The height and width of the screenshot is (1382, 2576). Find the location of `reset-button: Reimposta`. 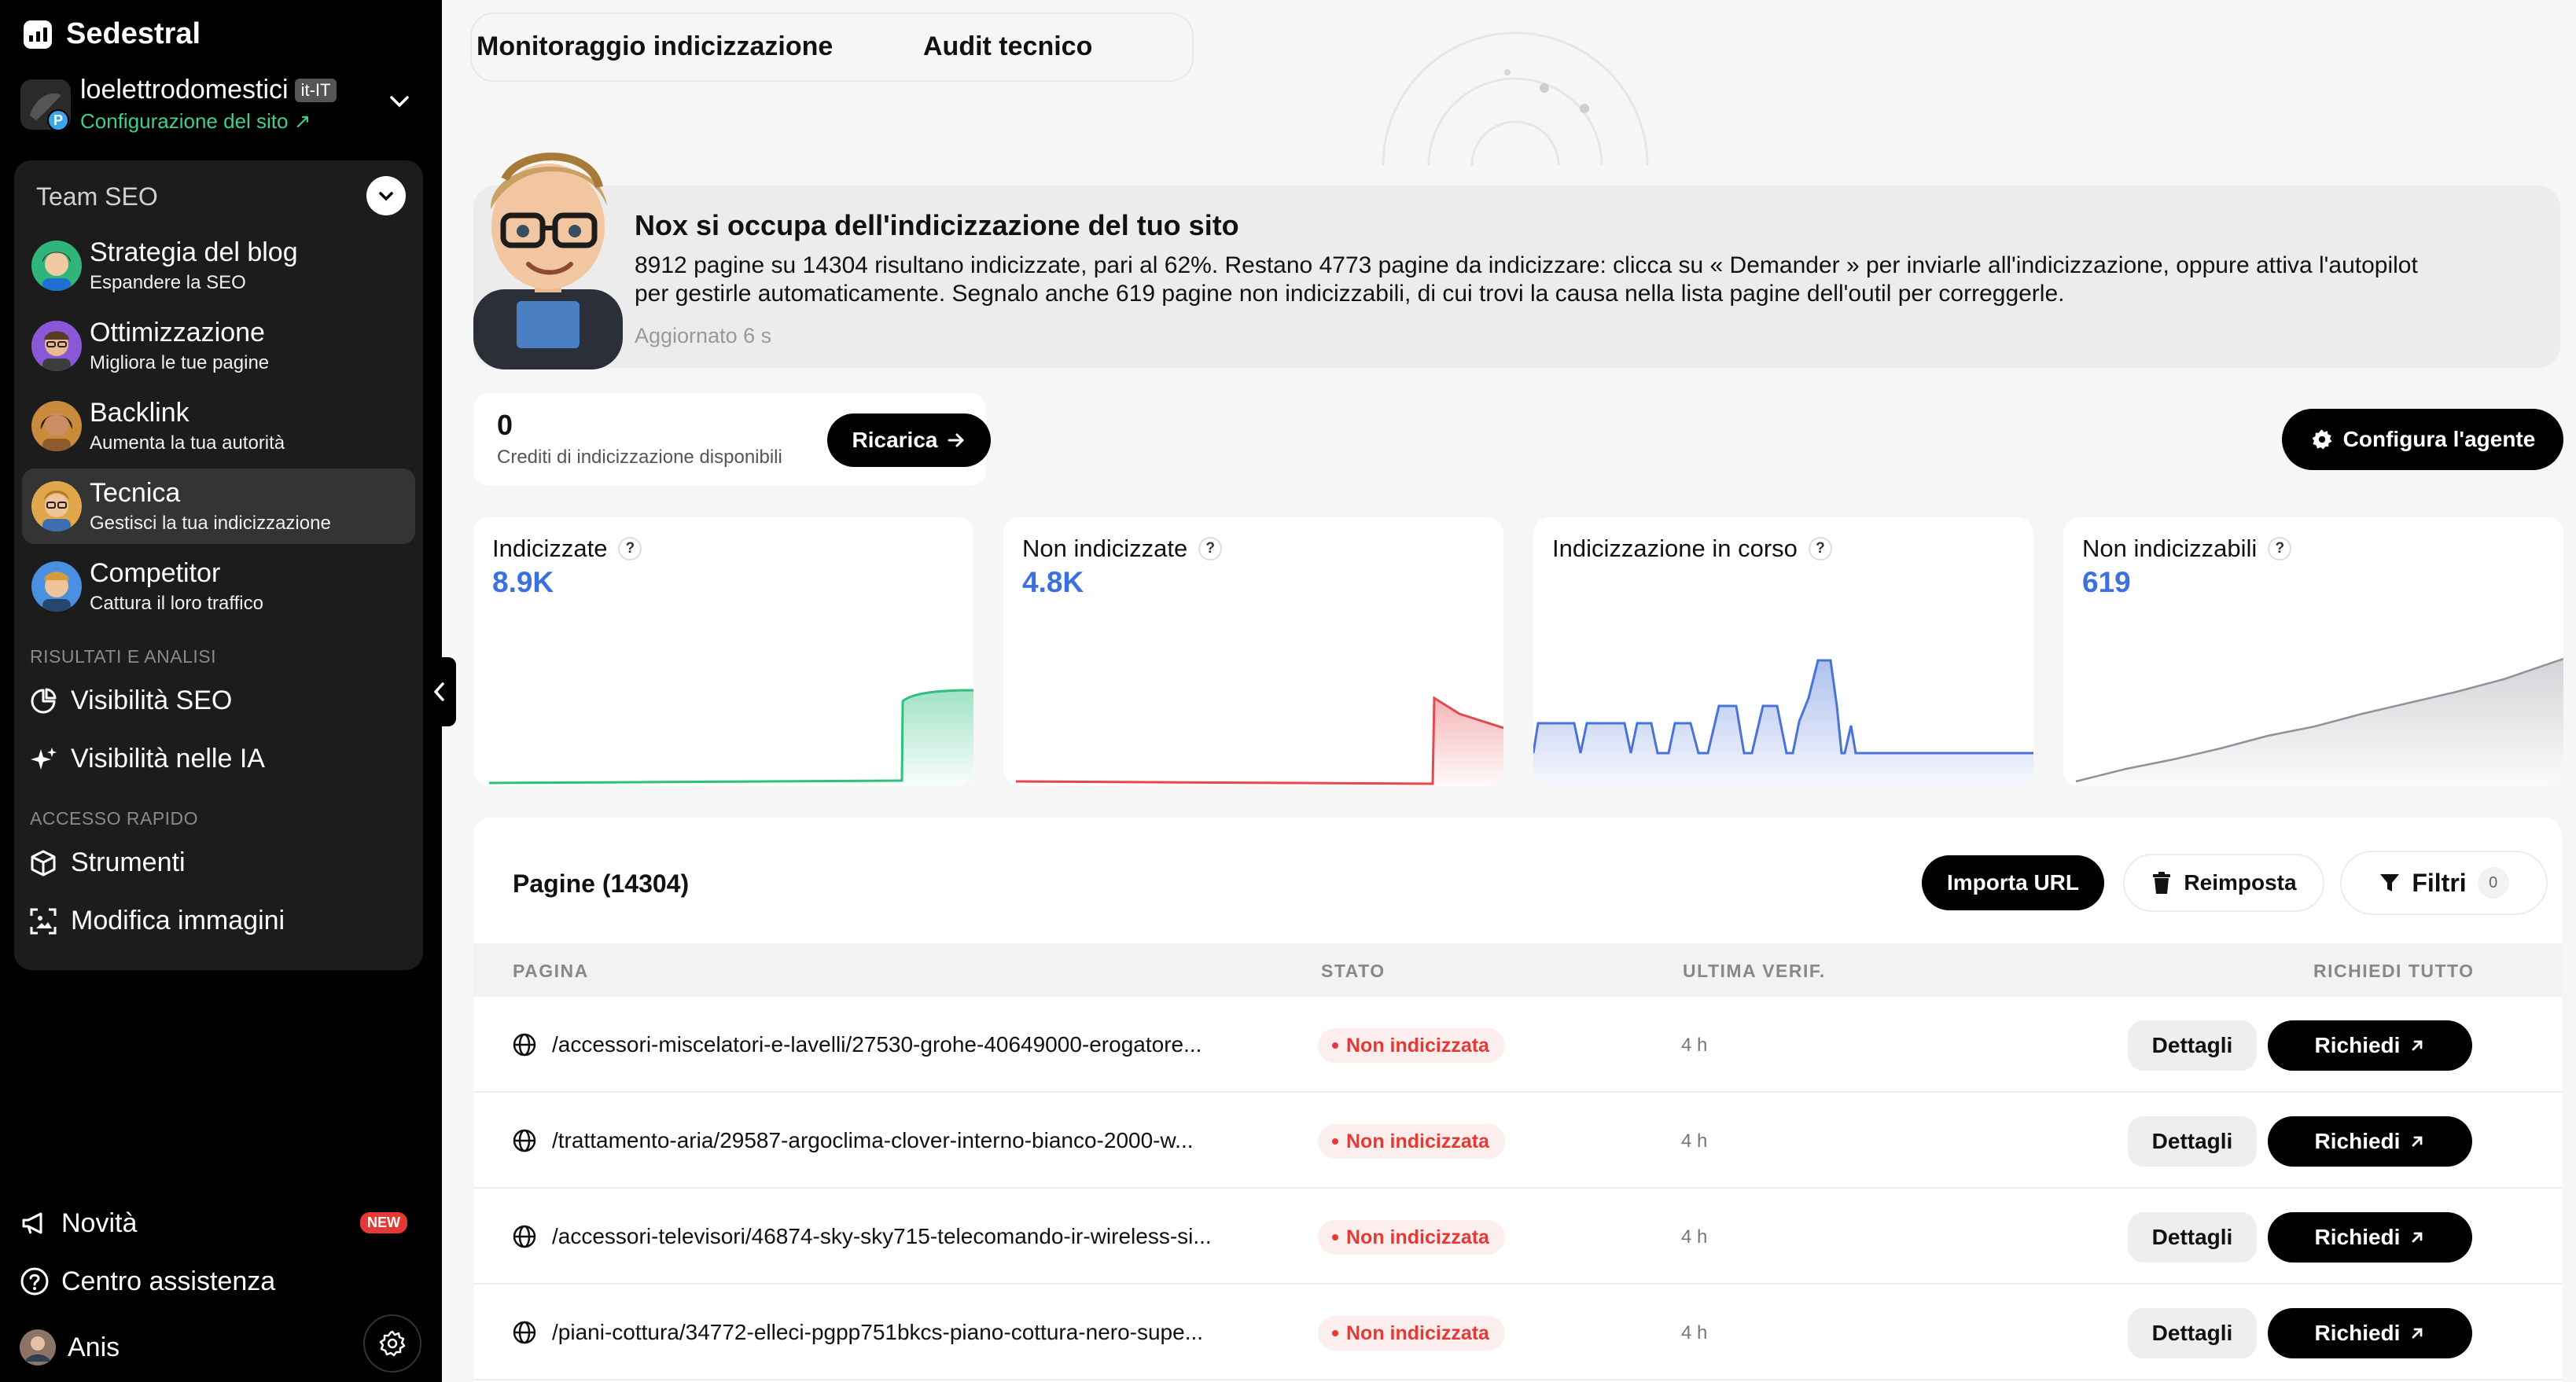

reset-button: Reimposta is located at coordinates (2223, 883).